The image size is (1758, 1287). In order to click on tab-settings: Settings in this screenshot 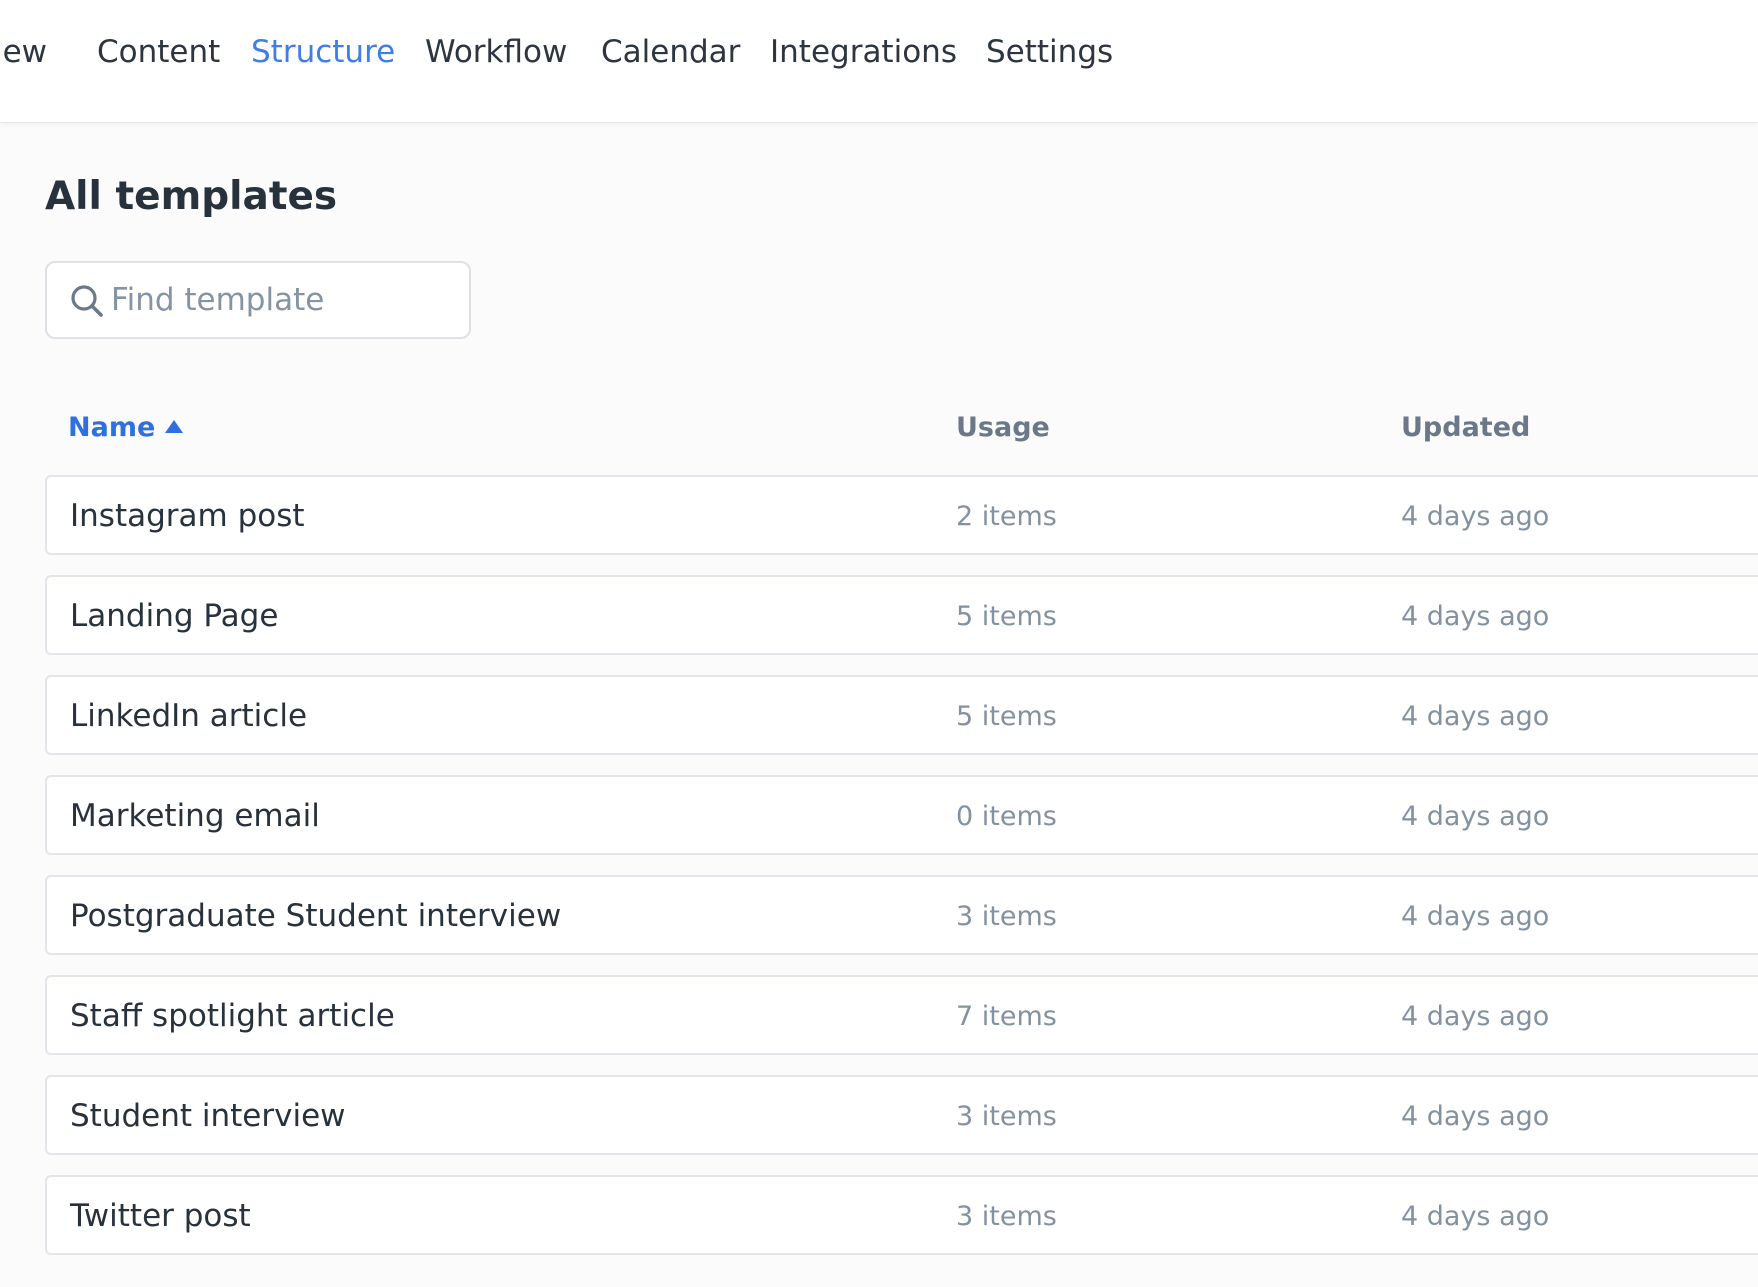, I will do `click(1049, 52)`.